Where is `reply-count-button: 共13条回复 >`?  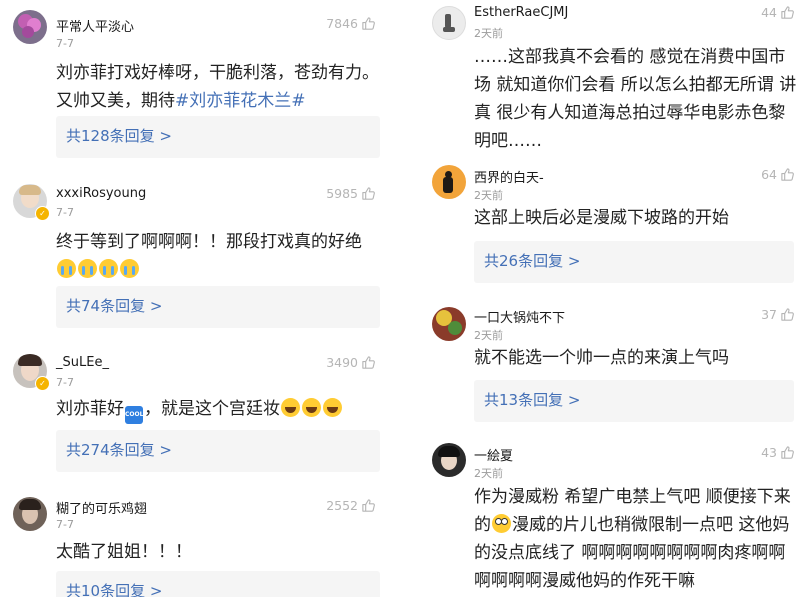 reply-count-button: 共13条回复 > is located at coordinates (634, 401).